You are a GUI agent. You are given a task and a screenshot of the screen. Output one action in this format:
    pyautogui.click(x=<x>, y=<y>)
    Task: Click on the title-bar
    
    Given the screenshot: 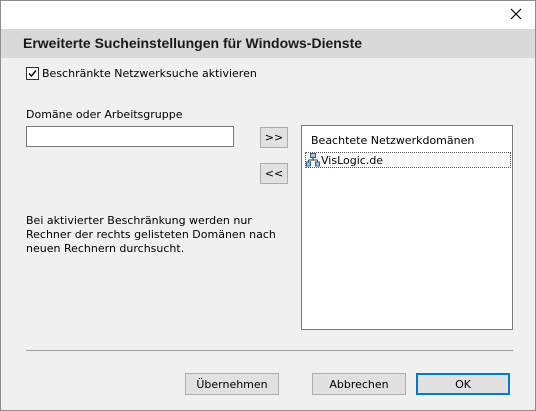 What is the action you would take?
    pyautogui.click(x=268, y=15)
    